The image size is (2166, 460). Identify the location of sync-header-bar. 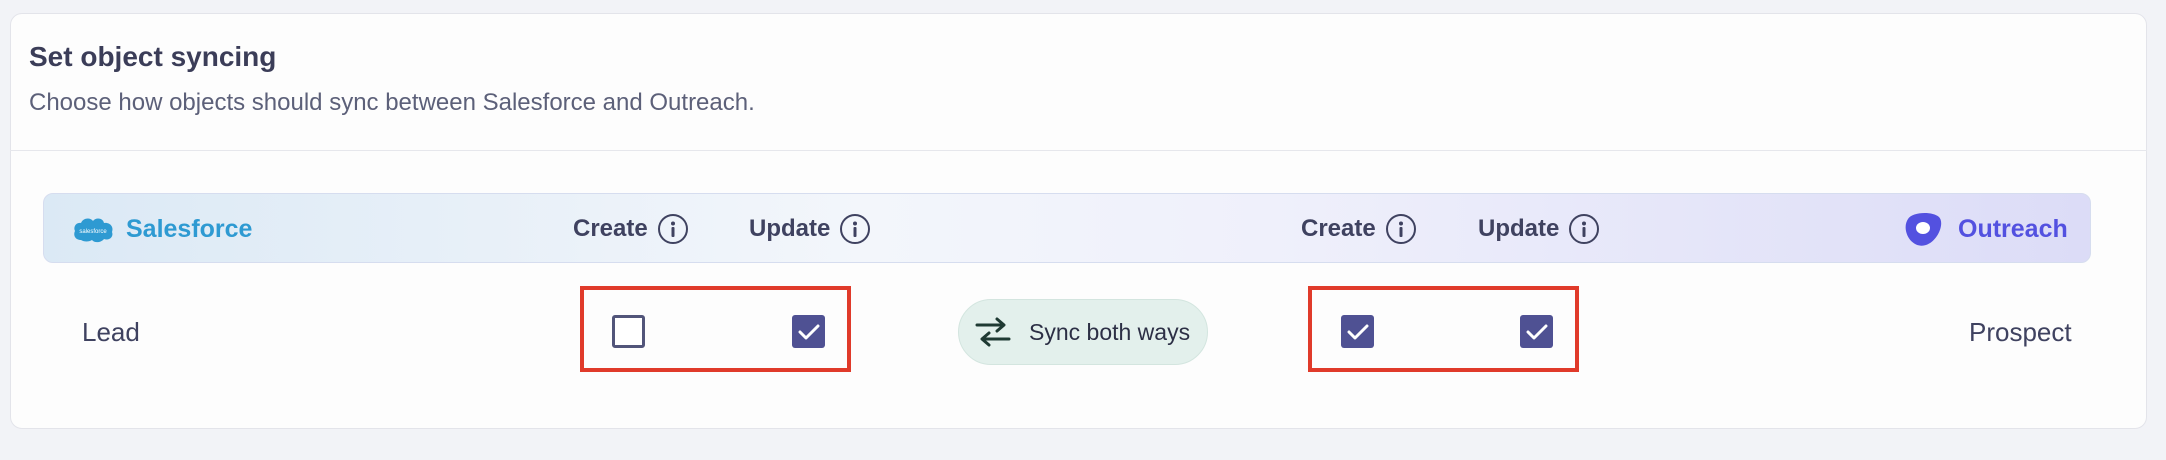
(1067, 228).